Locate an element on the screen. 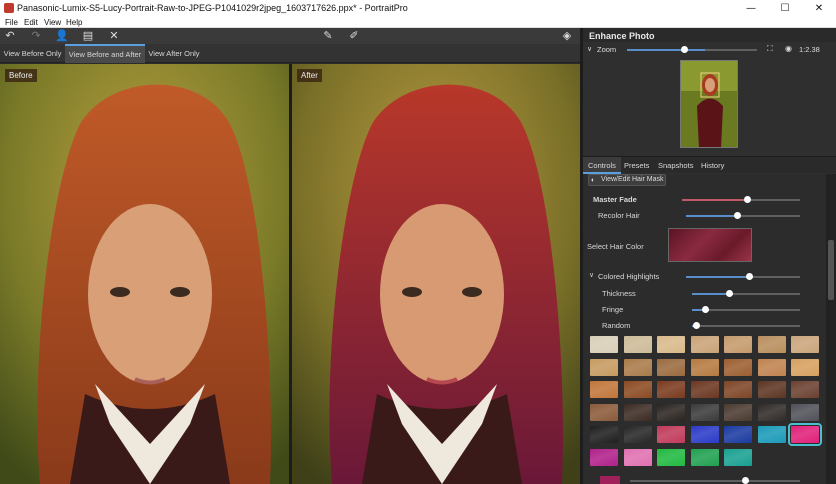 This screenshot has width=836, height=484. tab-controls: Controls is located at coordinates (602, 165).